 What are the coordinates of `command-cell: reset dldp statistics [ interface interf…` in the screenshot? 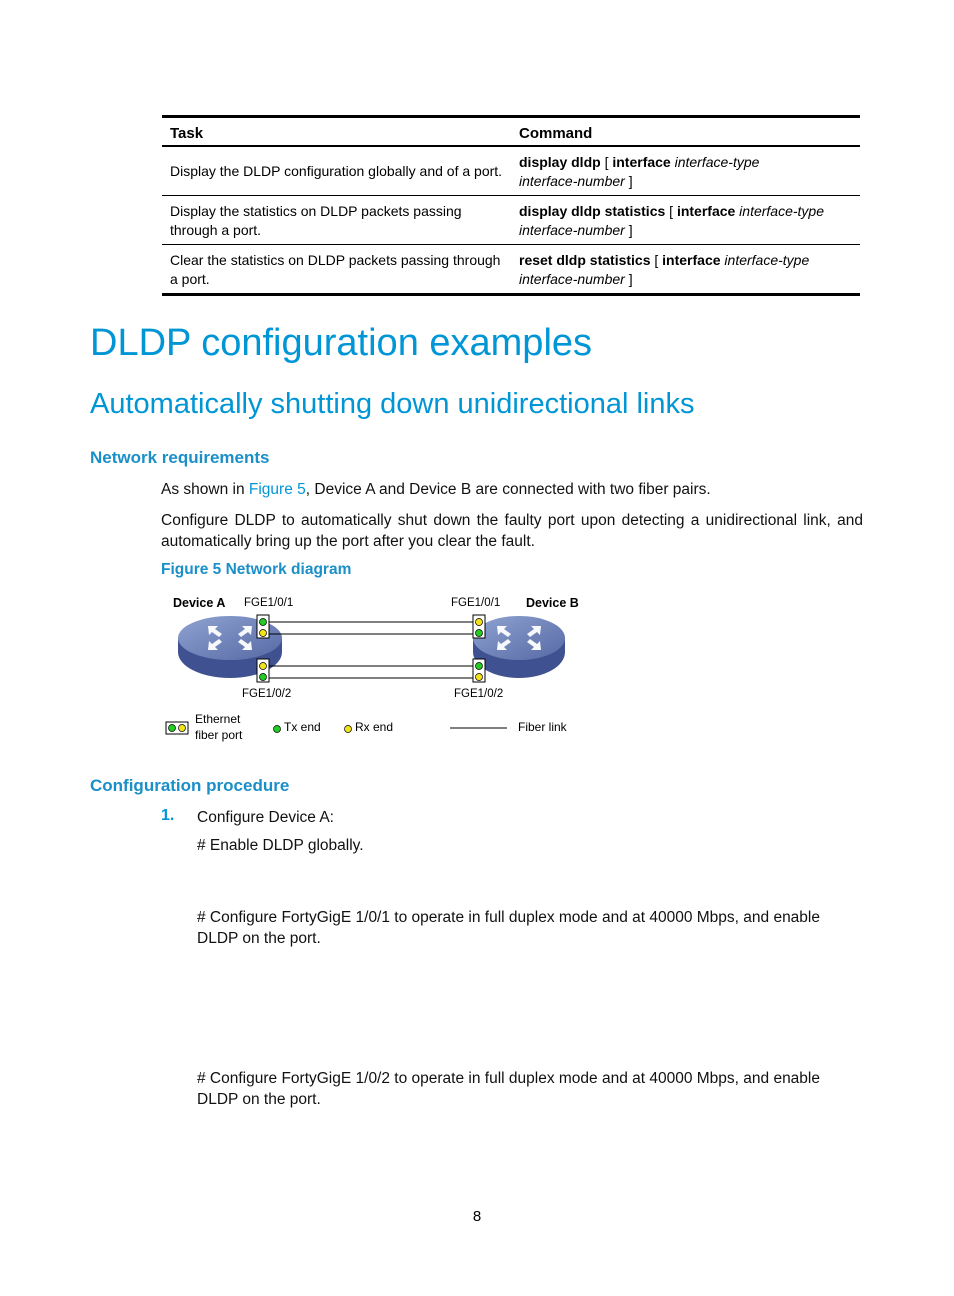 It's located at (685, 270).